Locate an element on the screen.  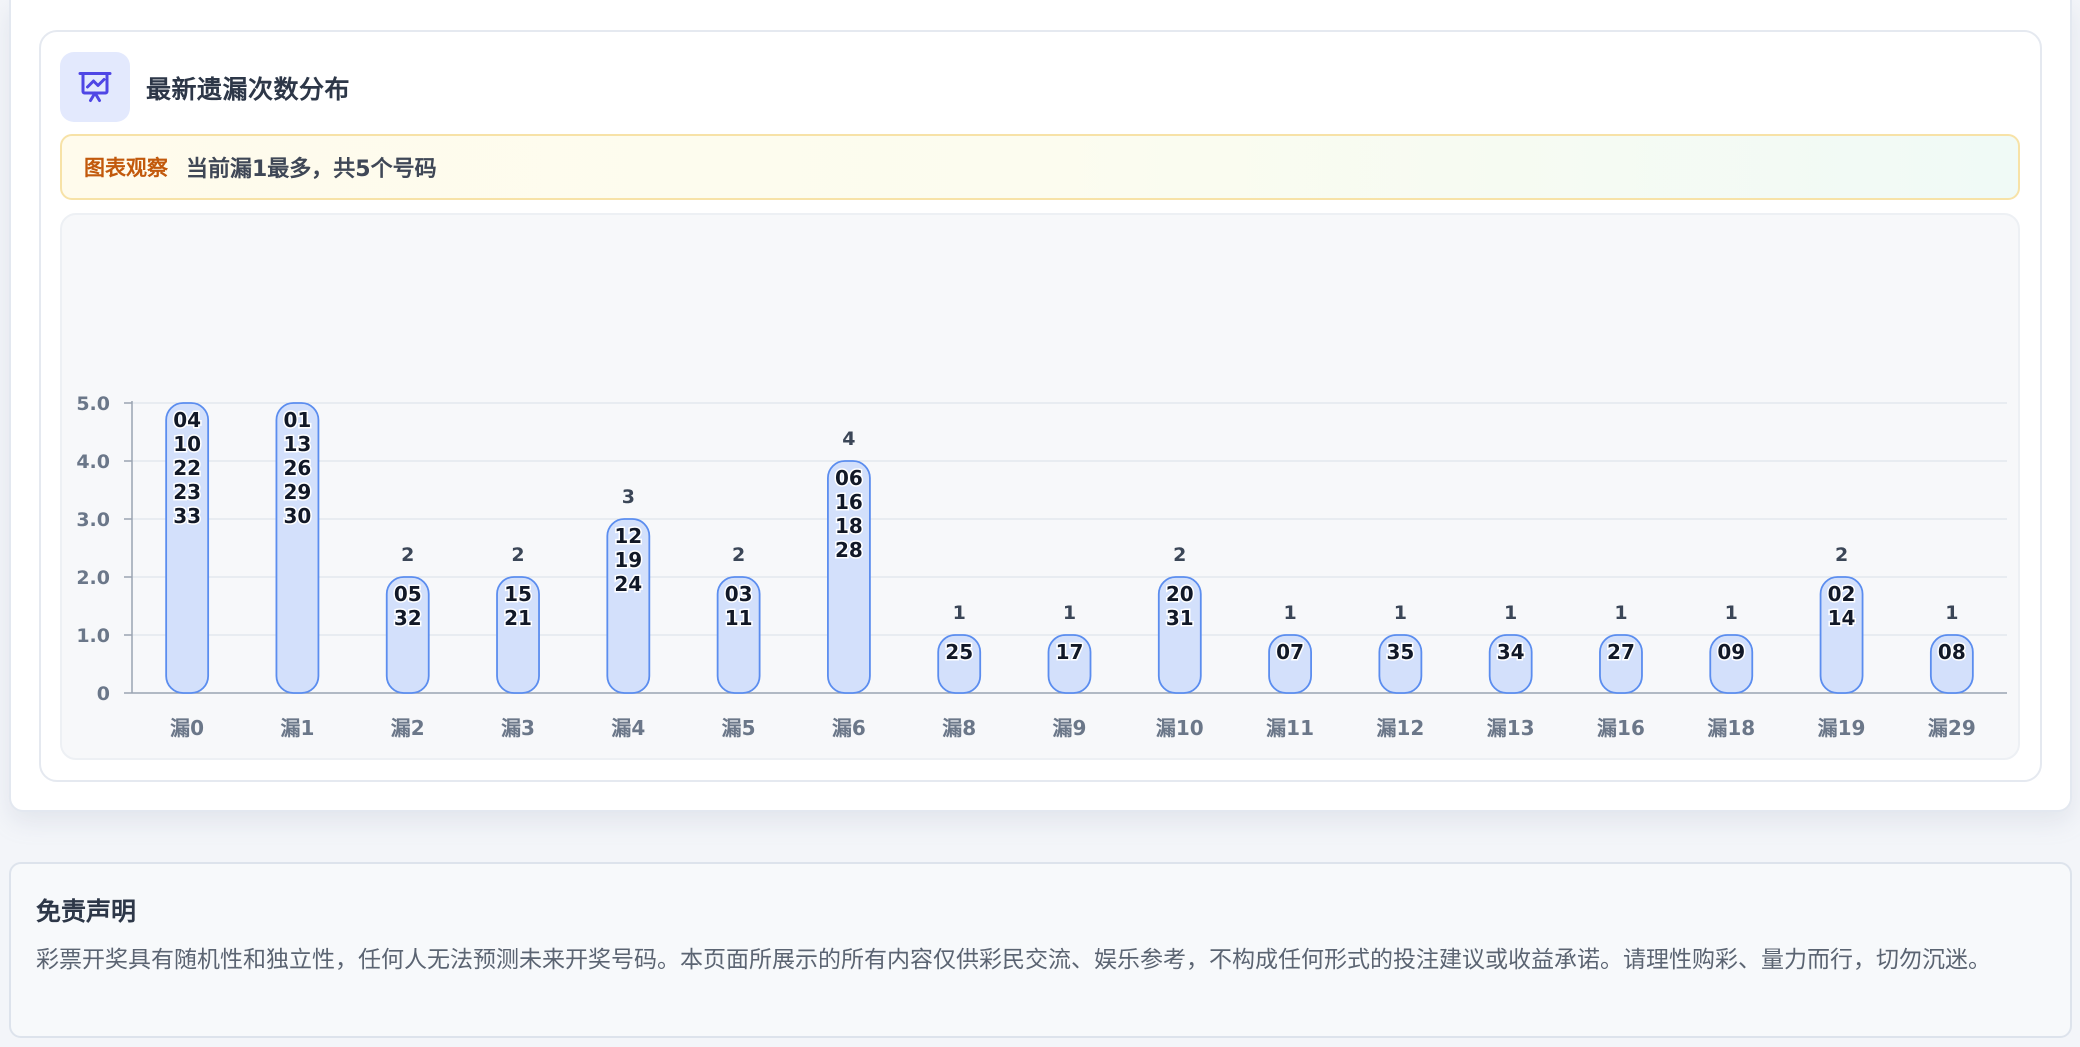
bar-number-label: 11 is located at coordinates (739, 618).